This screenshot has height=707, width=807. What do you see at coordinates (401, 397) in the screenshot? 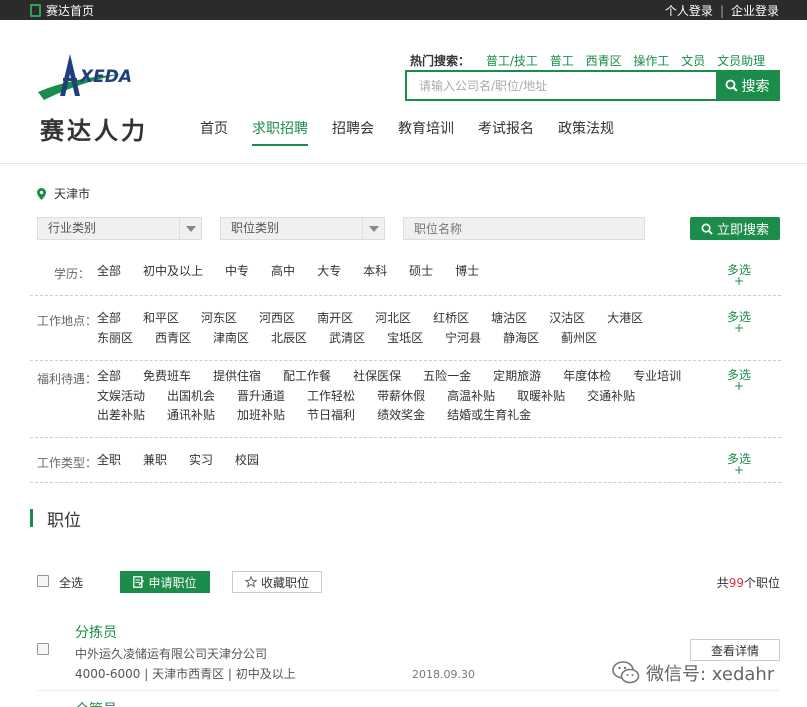
I see `filter-option: 带薪休假` at bounding box center [401, 397].